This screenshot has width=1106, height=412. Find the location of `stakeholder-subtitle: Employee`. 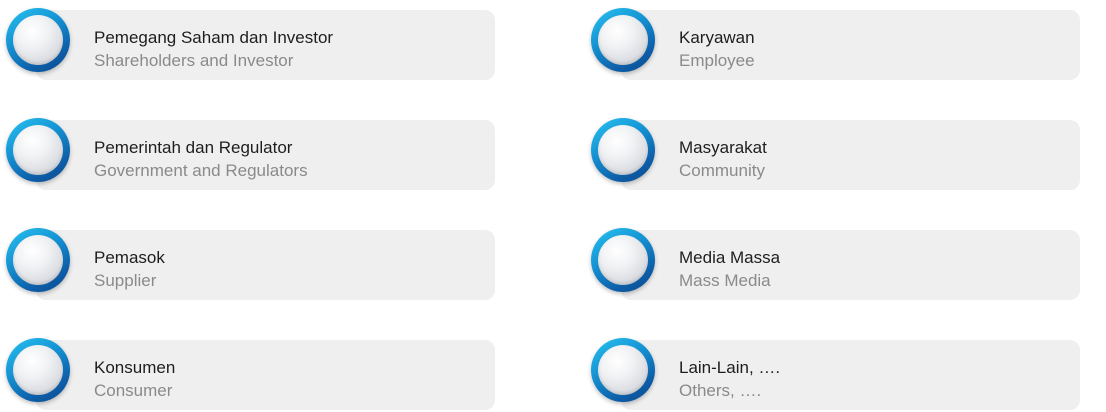

stakeholder-subtitle: Employee is located at coordinates (717, 60).